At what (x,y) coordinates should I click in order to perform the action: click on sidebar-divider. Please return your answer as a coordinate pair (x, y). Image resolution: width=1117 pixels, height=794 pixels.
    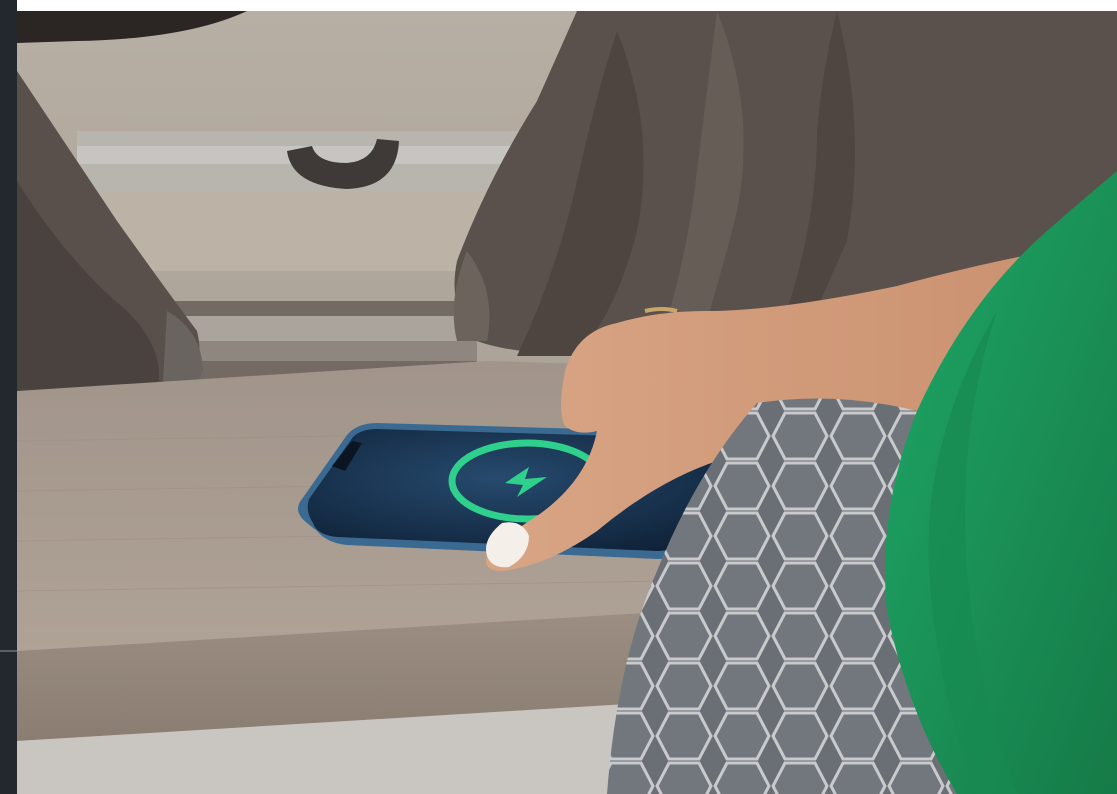
    Looking at the image, I should click on (8, 651).